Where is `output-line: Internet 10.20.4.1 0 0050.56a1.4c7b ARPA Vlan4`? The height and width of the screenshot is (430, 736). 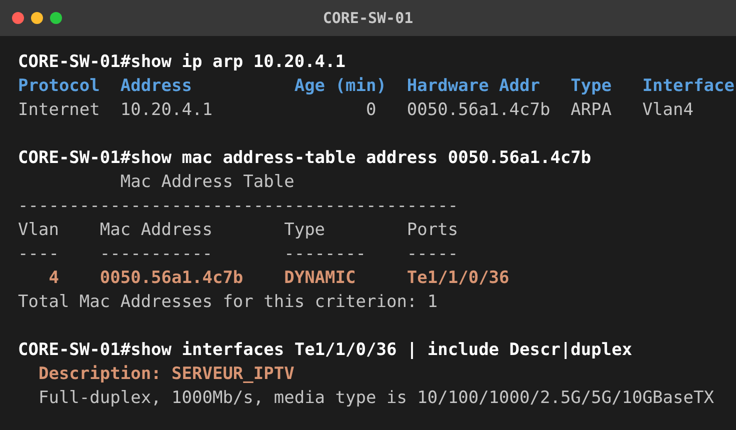
output-line: Internet 10.20.4.1 0 0050.56a1.4c7b ARPA Vlan4 is located at coordinates (356, 110).